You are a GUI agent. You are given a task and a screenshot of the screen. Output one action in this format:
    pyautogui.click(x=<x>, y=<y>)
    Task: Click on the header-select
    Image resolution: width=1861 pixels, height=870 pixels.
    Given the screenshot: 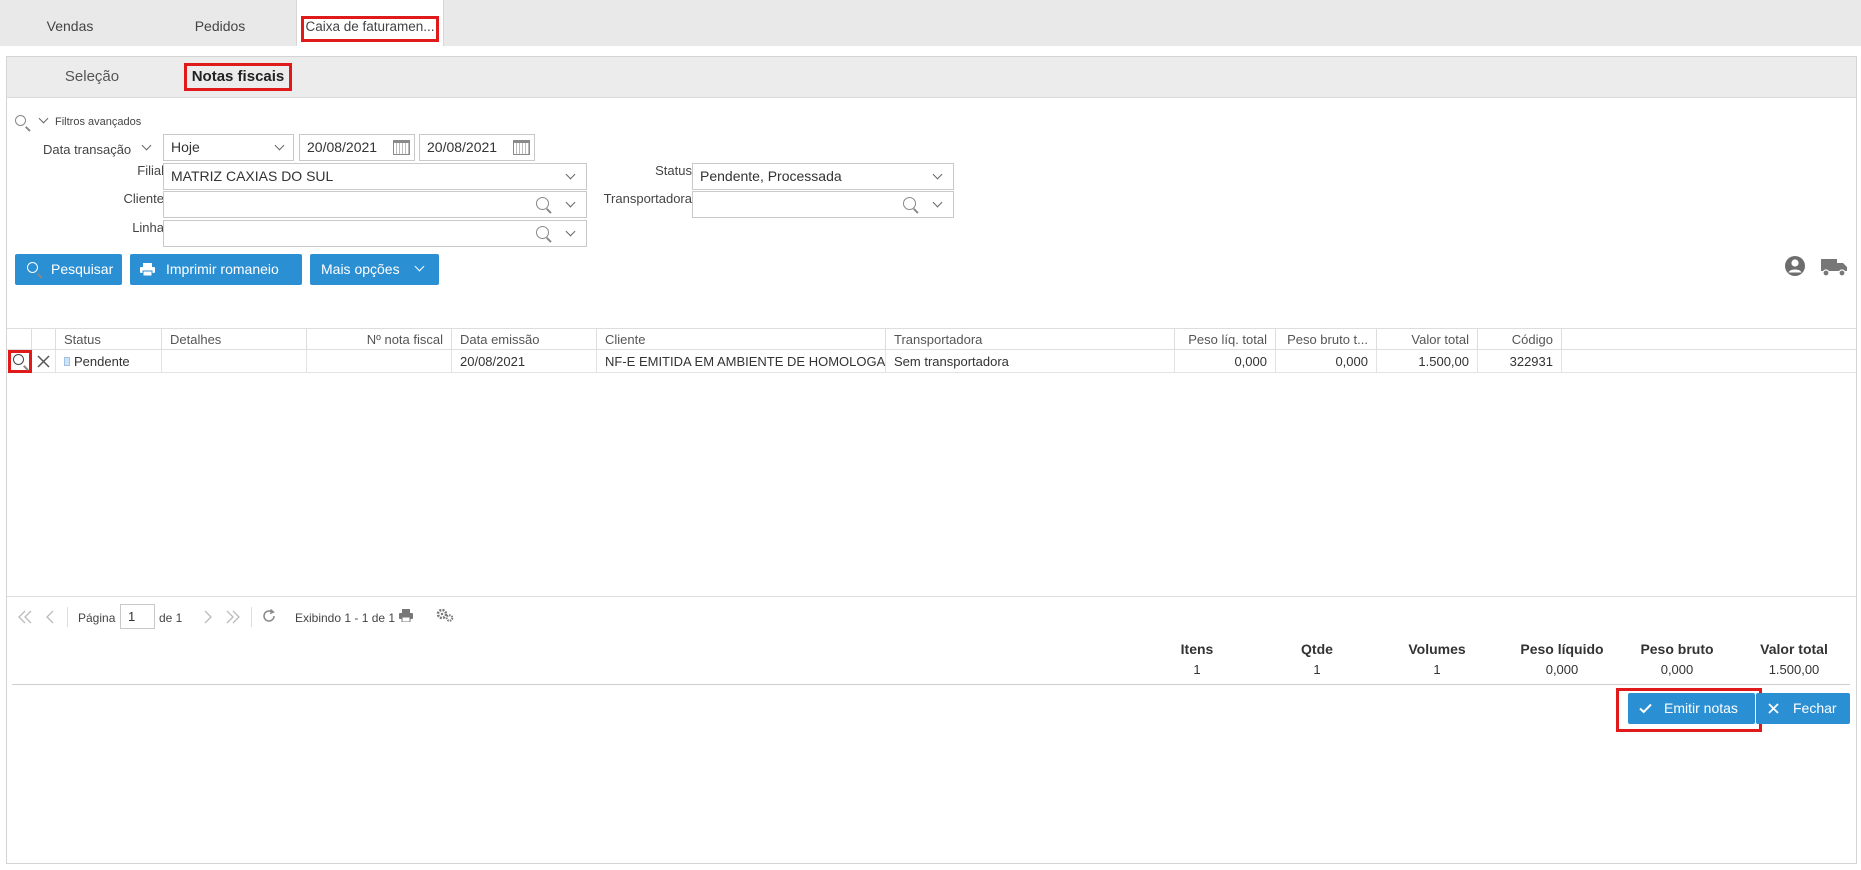 What is the action you would take?
    pyautogui.click(x=19, y=339)
    